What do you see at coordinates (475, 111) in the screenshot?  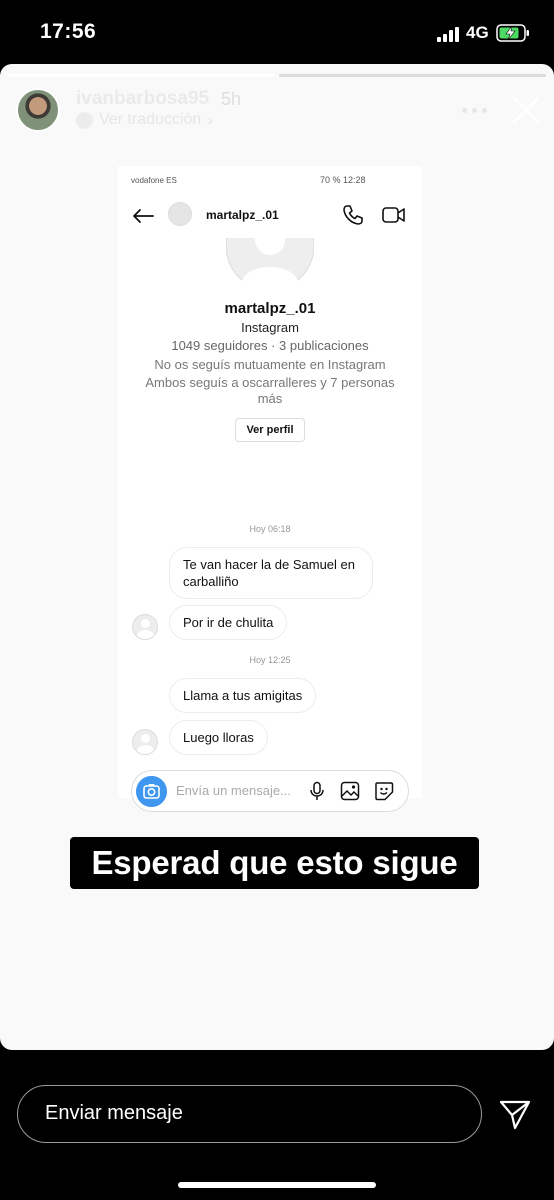 I see `more-options-icon` at bounding box center [475, 111].